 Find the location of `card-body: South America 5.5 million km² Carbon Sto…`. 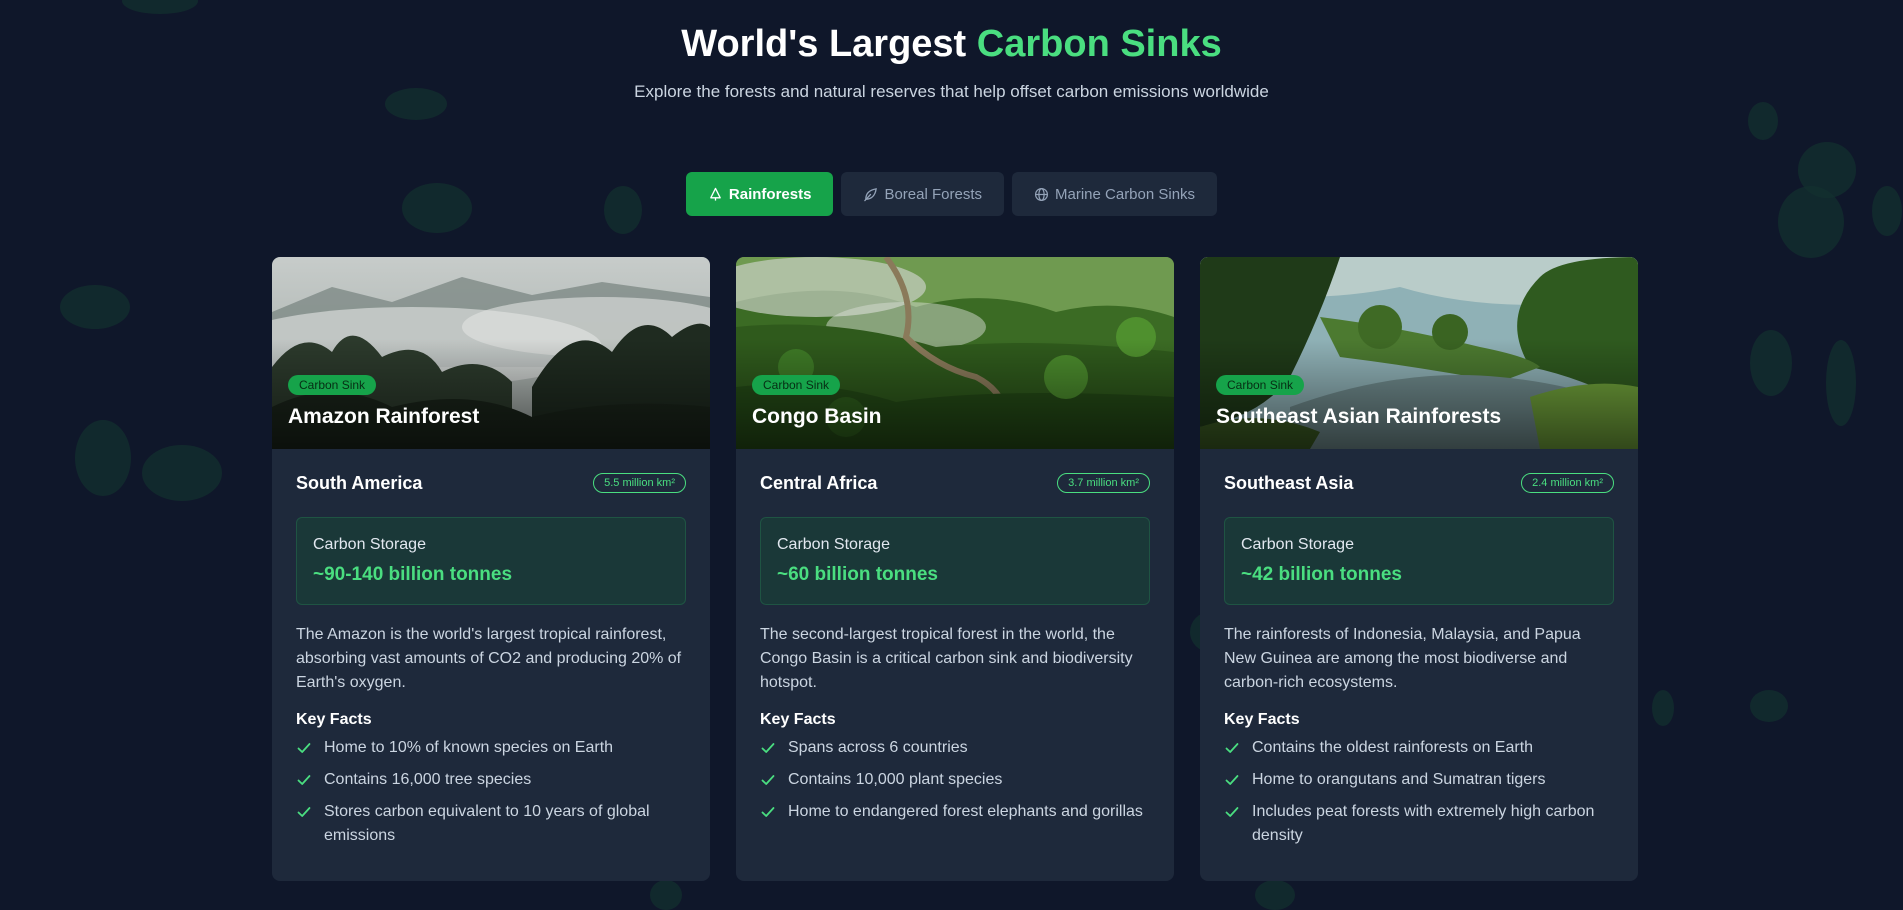

card-body: South America 5.5 million km² Carbon Sto… is located at coordinates (491, 648).